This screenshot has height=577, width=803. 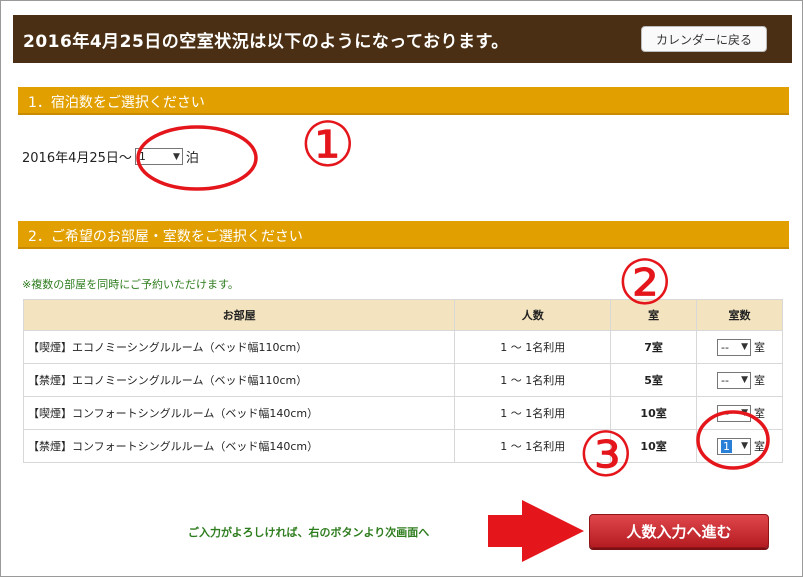 I want to click on nights-selector-row: 2016年4月25日 ～ 1 ▼ 泊, so click(x=110, y=156).